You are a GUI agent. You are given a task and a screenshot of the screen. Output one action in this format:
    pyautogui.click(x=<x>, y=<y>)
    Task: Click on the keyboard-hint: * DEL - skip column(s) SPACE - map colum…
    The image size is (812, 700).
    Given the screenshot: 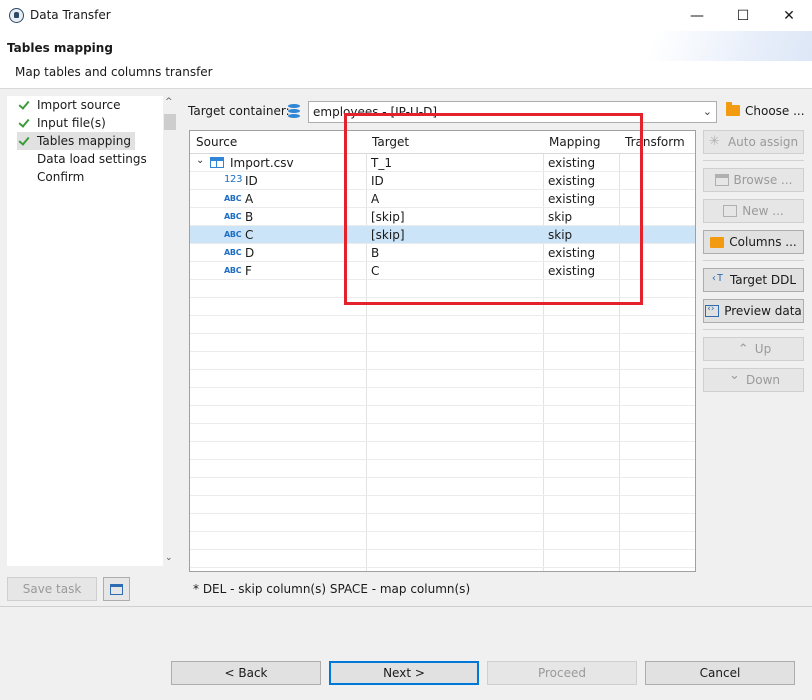 What is the action you would take?
    pyautogui.click(x=332, y=589)
    